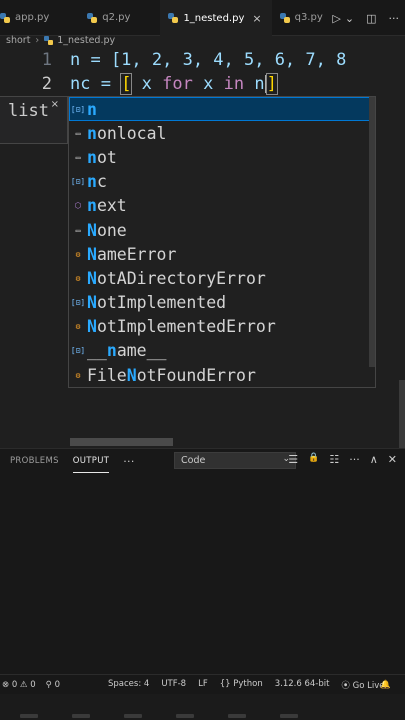 Image resolution: width=405 pixels, height=720 pixels. What do you see at coordinates (203, 685) in the screenshot?
I see `eol-status: LF` at bounding box center [203, 685].